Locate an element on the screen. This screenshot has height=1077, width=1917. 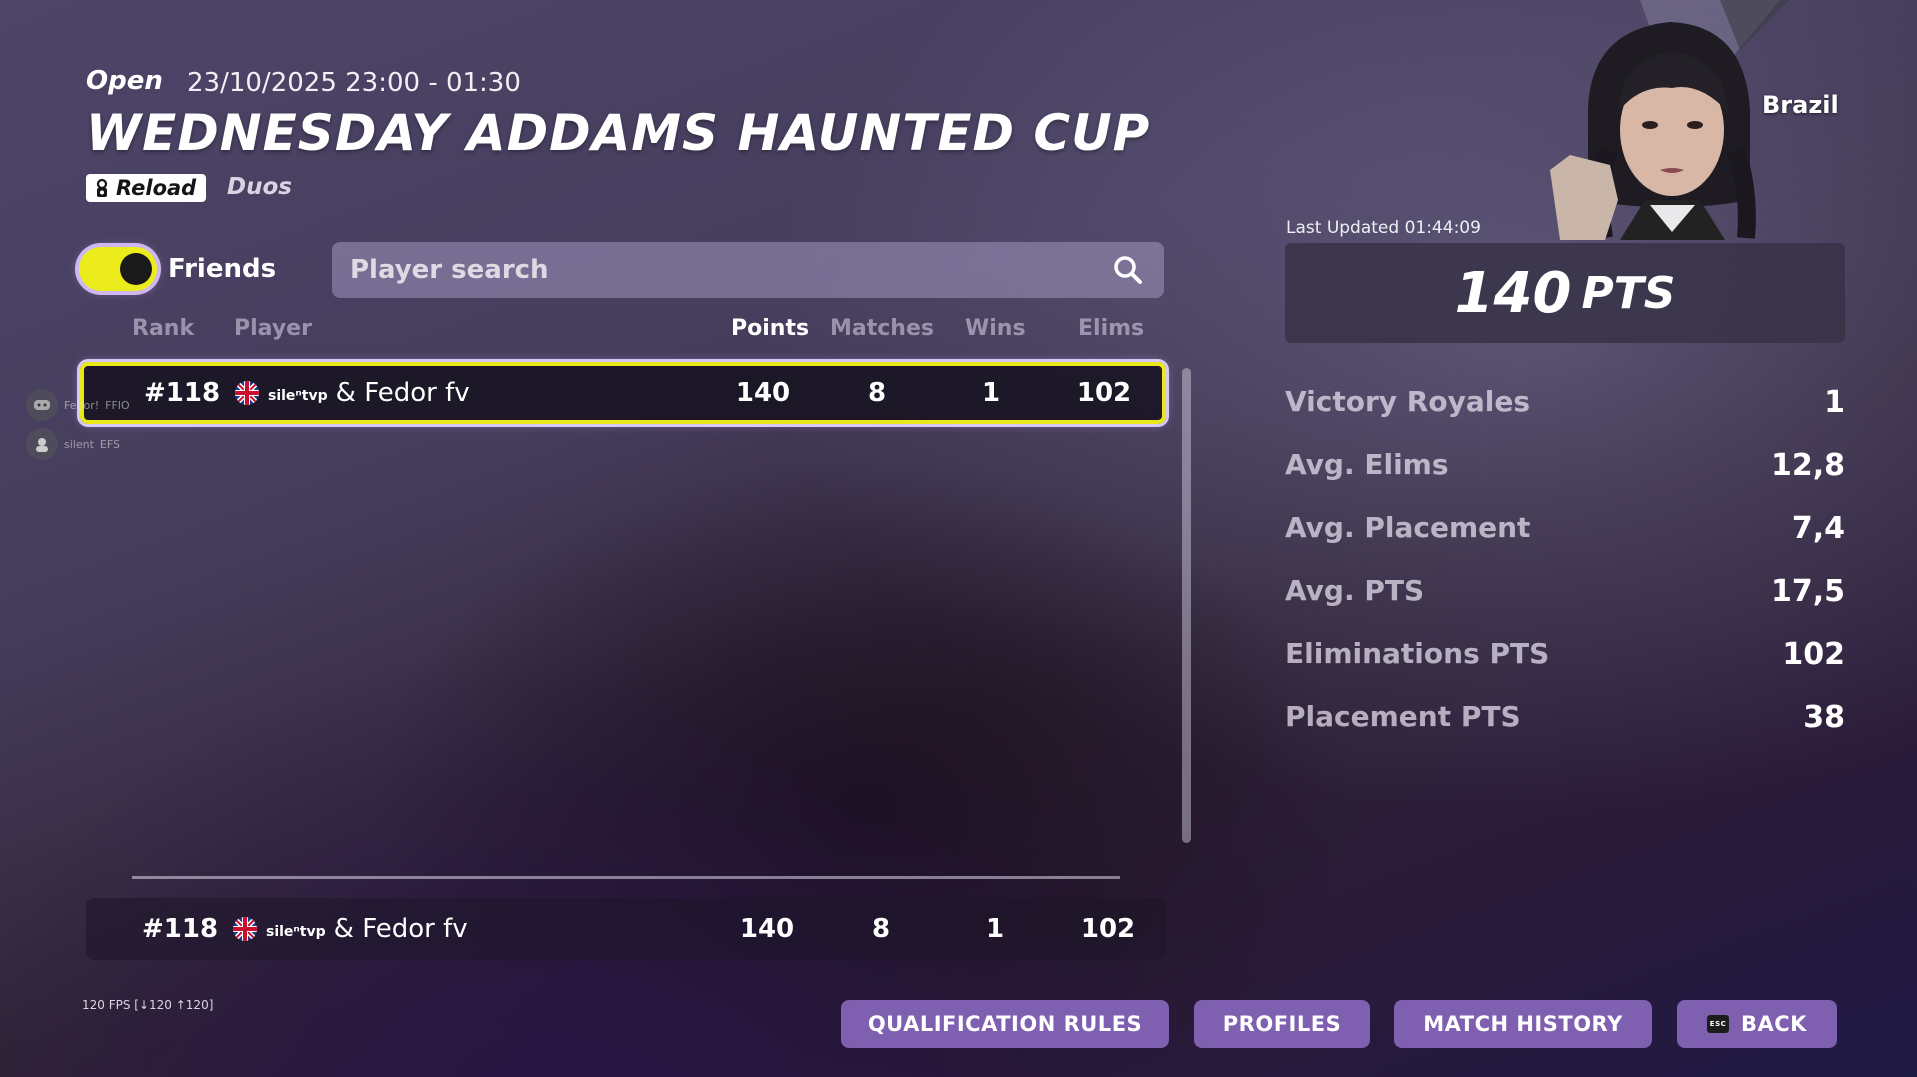
stat-label: Avg. Elims is located at coordinates (1367, 464).